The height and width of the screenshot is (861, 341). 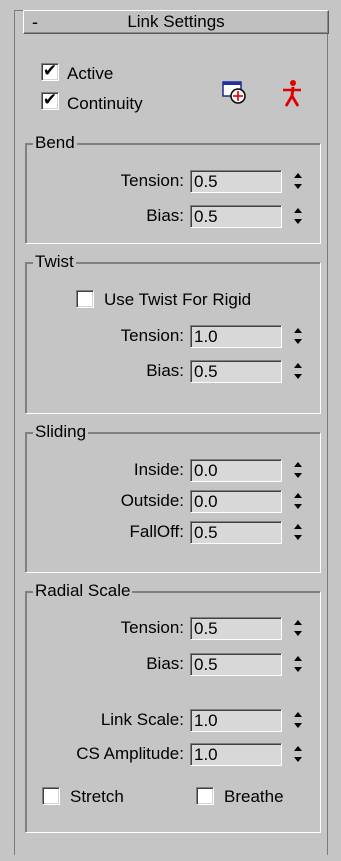 What do you see at coordinates (236, 754) in the screenshot?
I see `cs-amplitude-field: 1.0` at bounding box center [236, 754].